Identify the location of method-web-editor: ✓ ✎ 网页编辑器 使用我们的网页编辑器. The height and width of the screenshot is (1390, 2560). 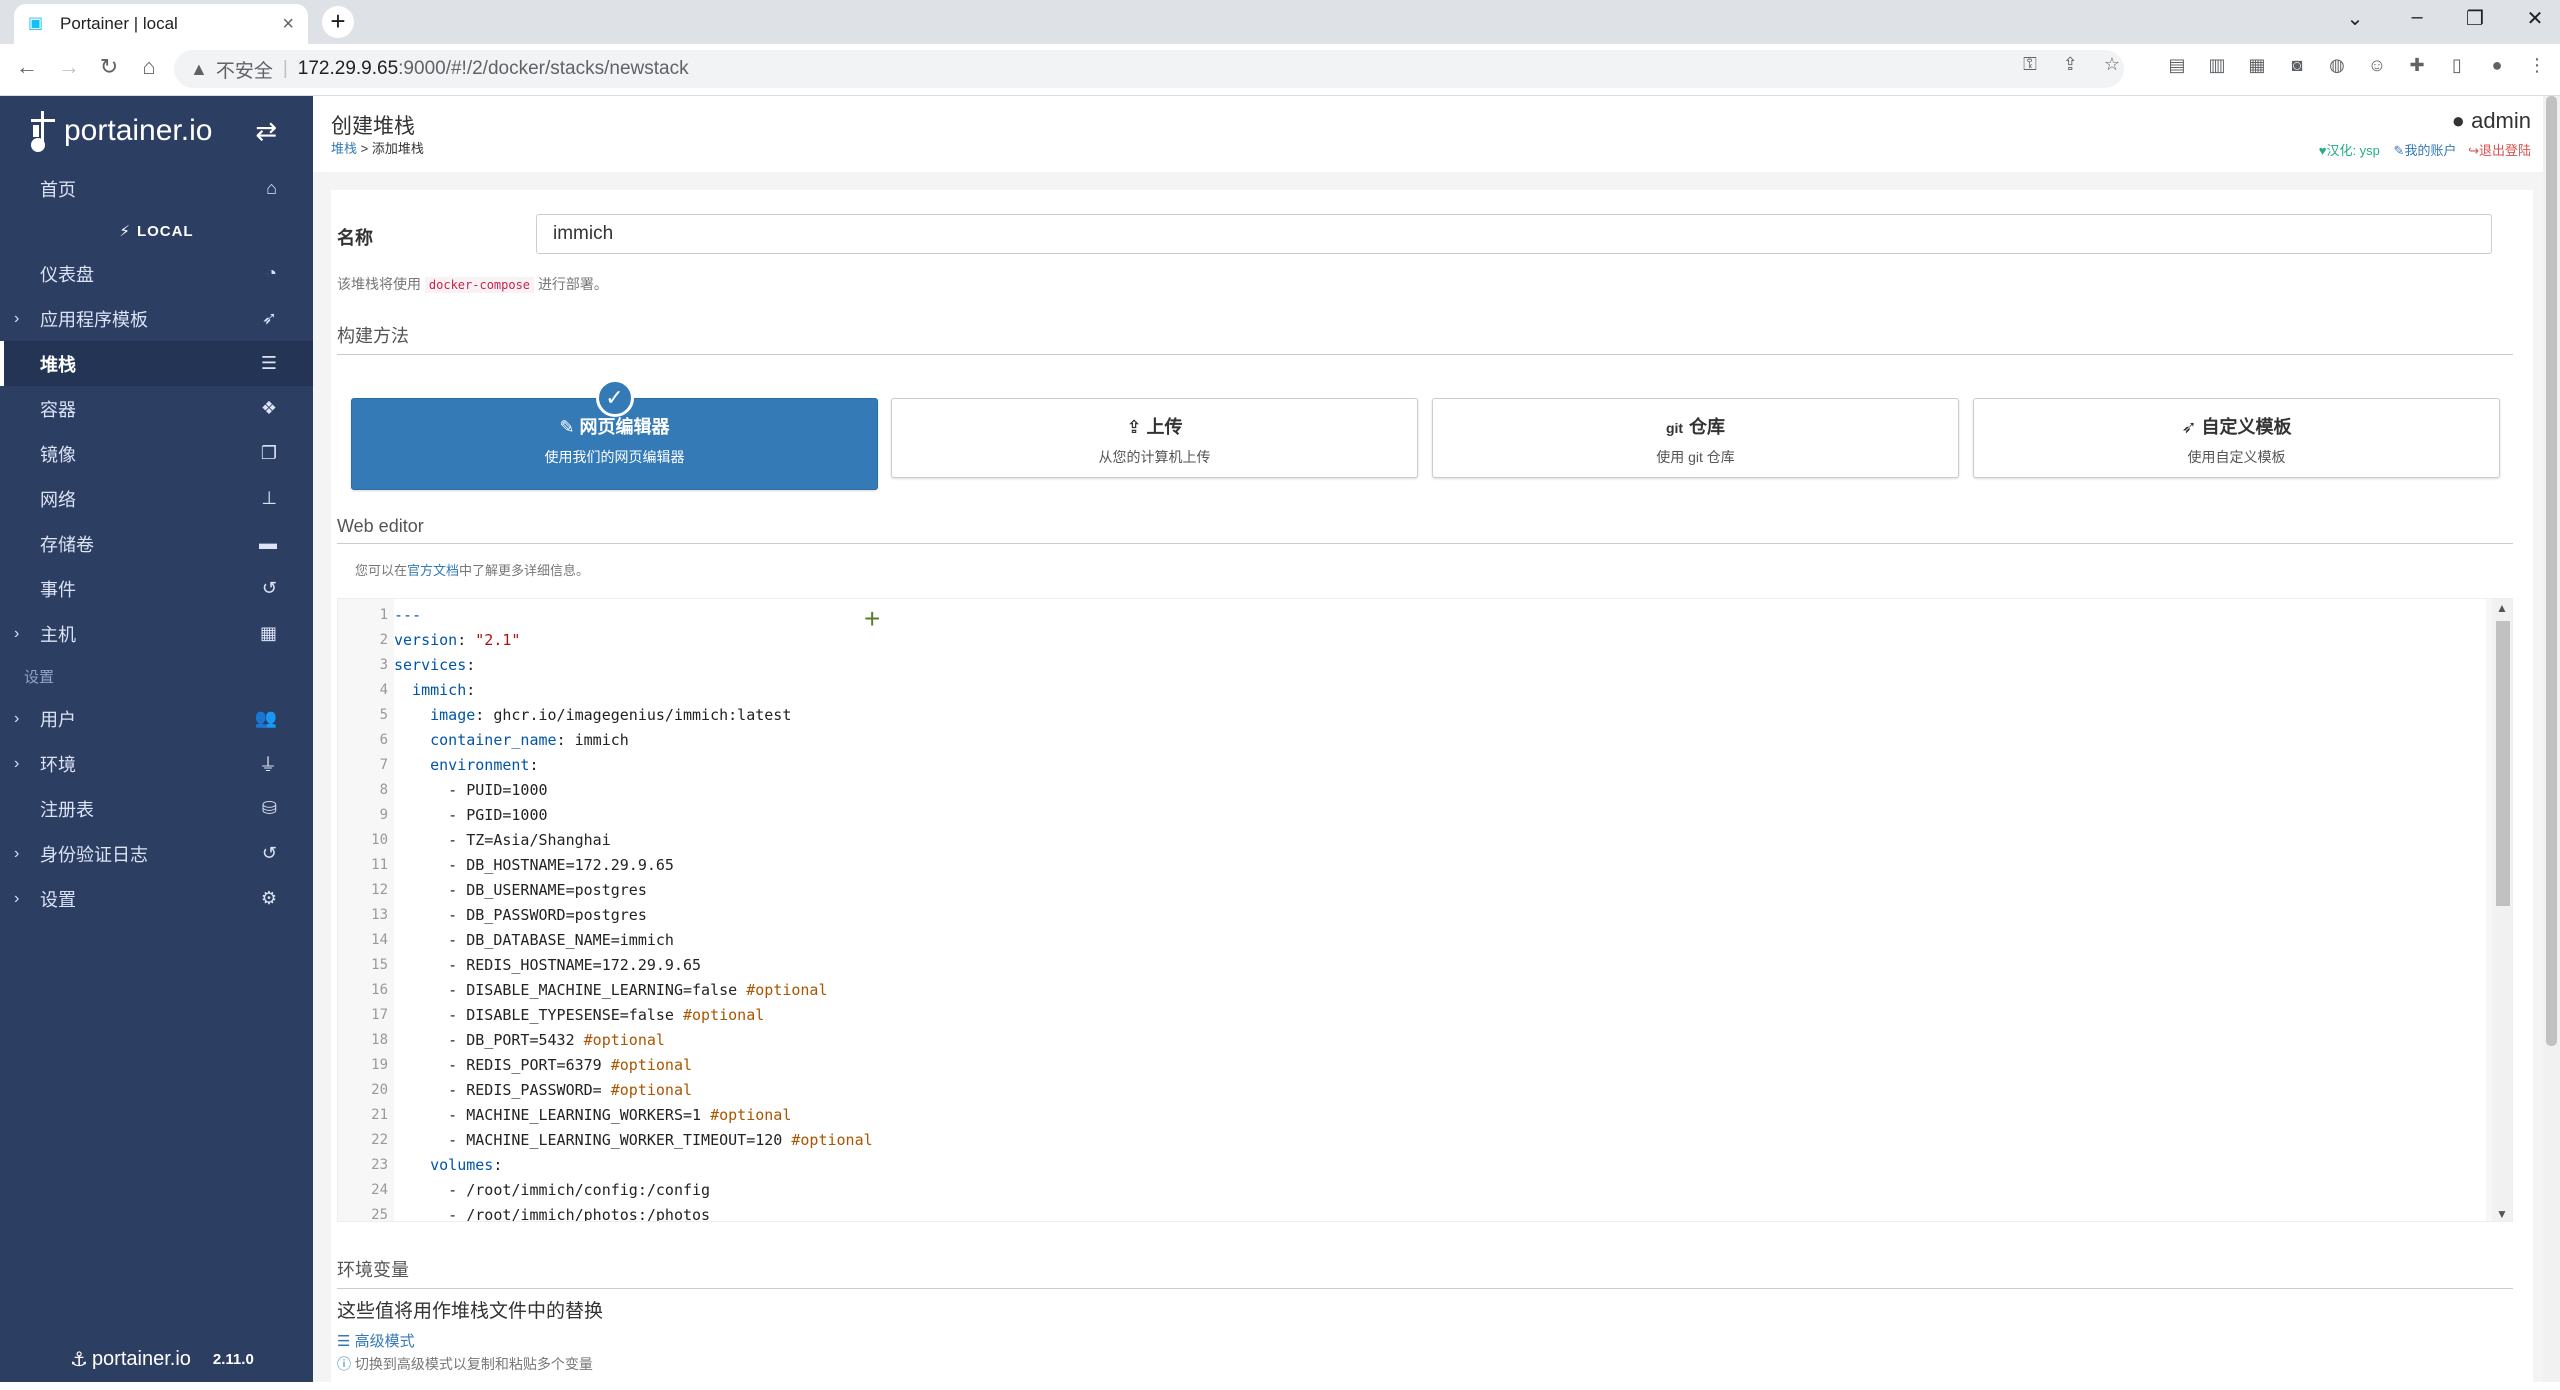
(614, 434).